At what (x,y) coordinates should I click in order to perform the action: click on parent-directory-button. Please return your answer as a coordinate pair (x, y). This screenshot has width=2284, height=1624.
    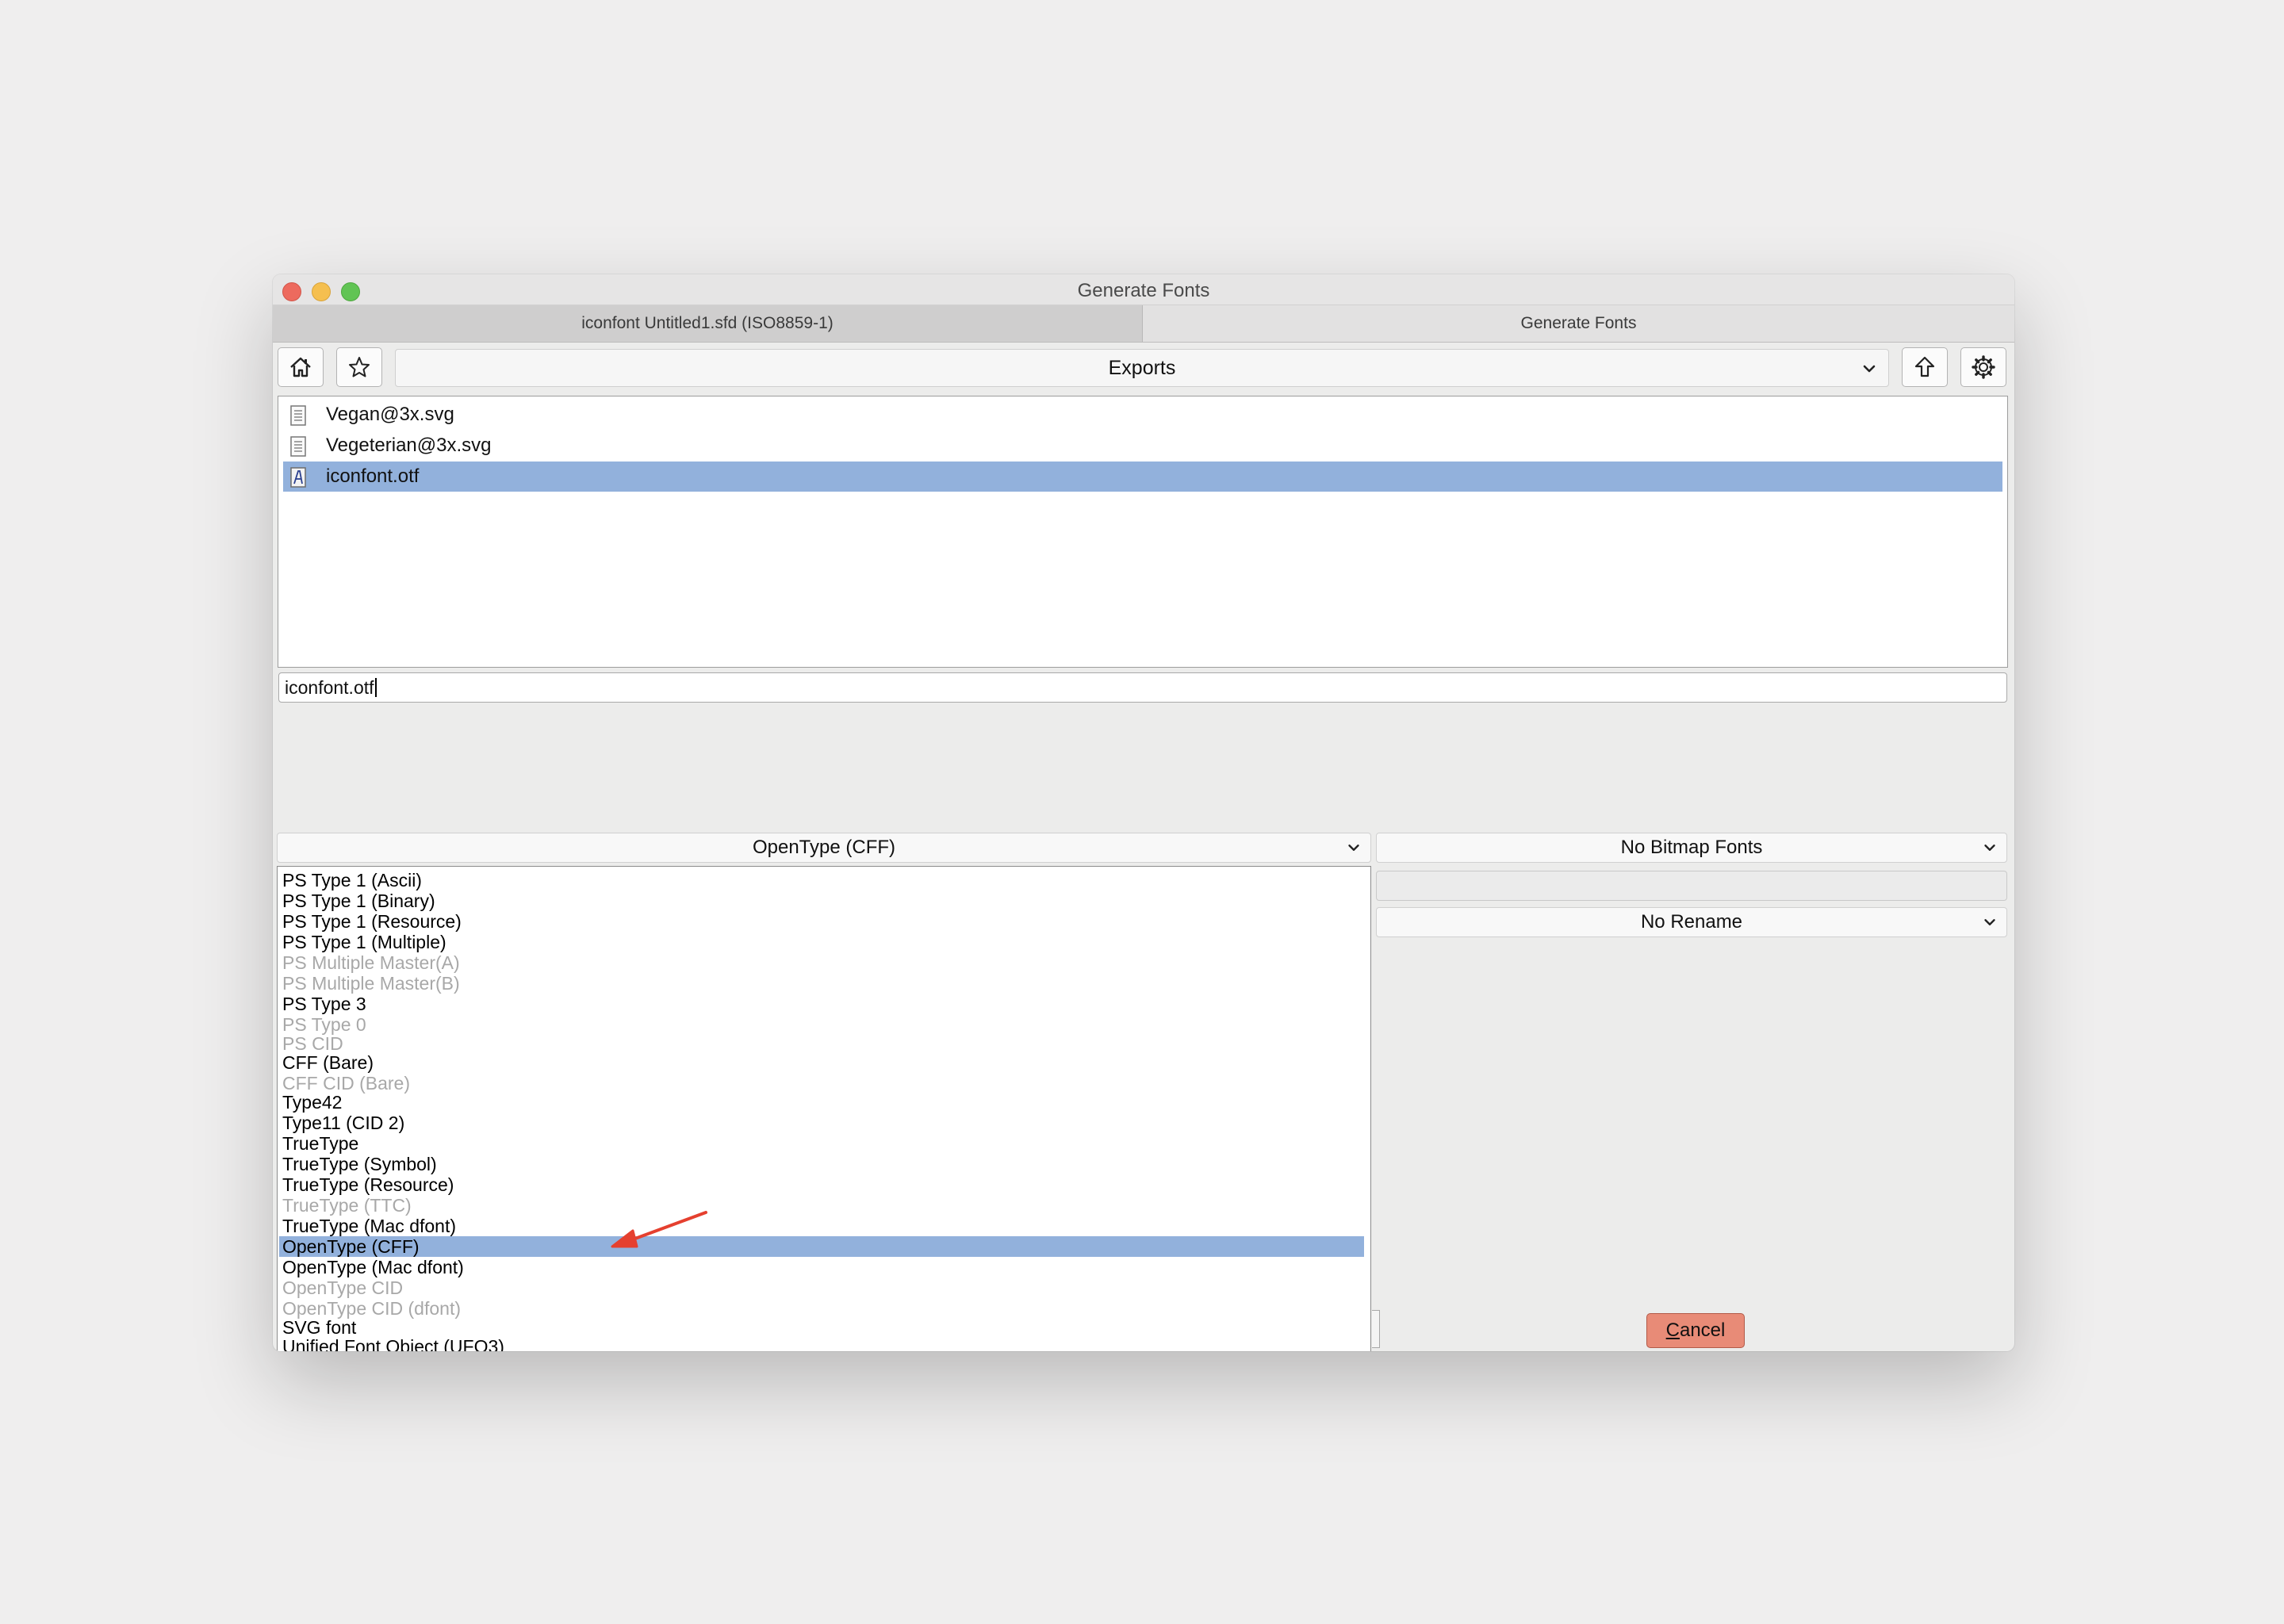
    Looking at the image, I should click on (1925, 367).